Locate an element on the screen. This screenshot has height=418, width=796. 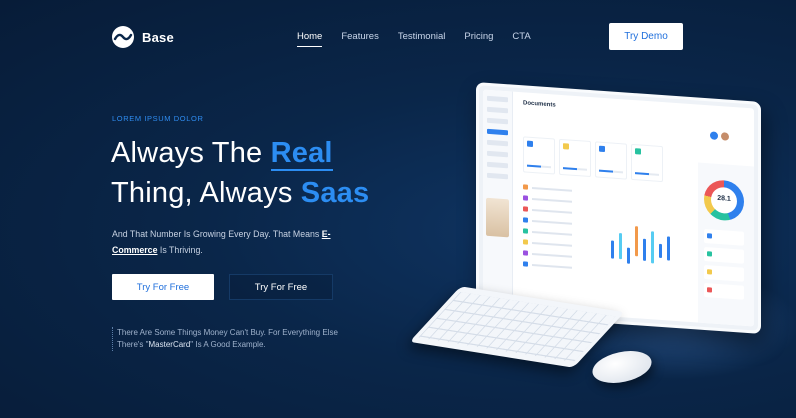
nav-item-features: Features is located at coordinates (360, 39).